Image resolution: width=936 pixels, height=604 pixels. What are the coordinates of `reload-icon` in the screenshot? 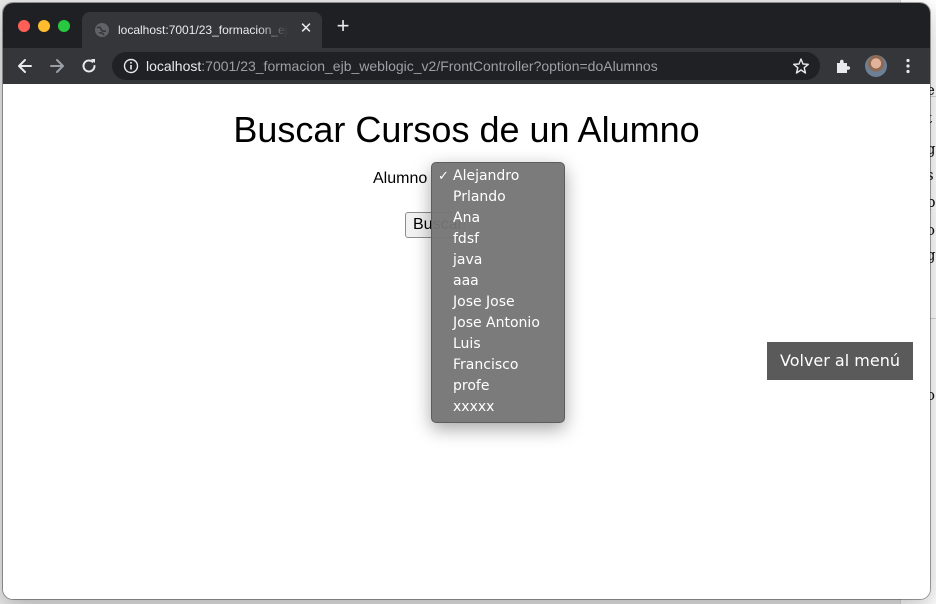 It's located at (89, 66).